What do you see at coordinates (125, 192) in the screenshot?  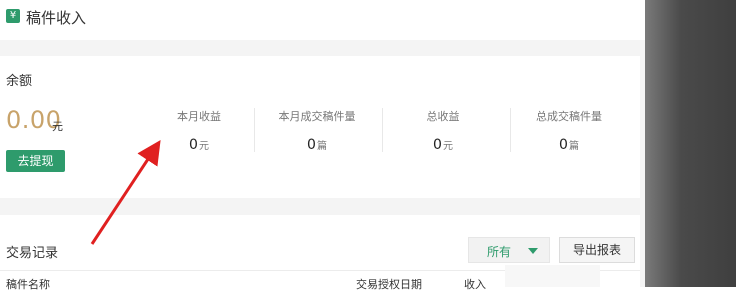 I see `annotation-arrow-icon` at bounding box center [125, 192].